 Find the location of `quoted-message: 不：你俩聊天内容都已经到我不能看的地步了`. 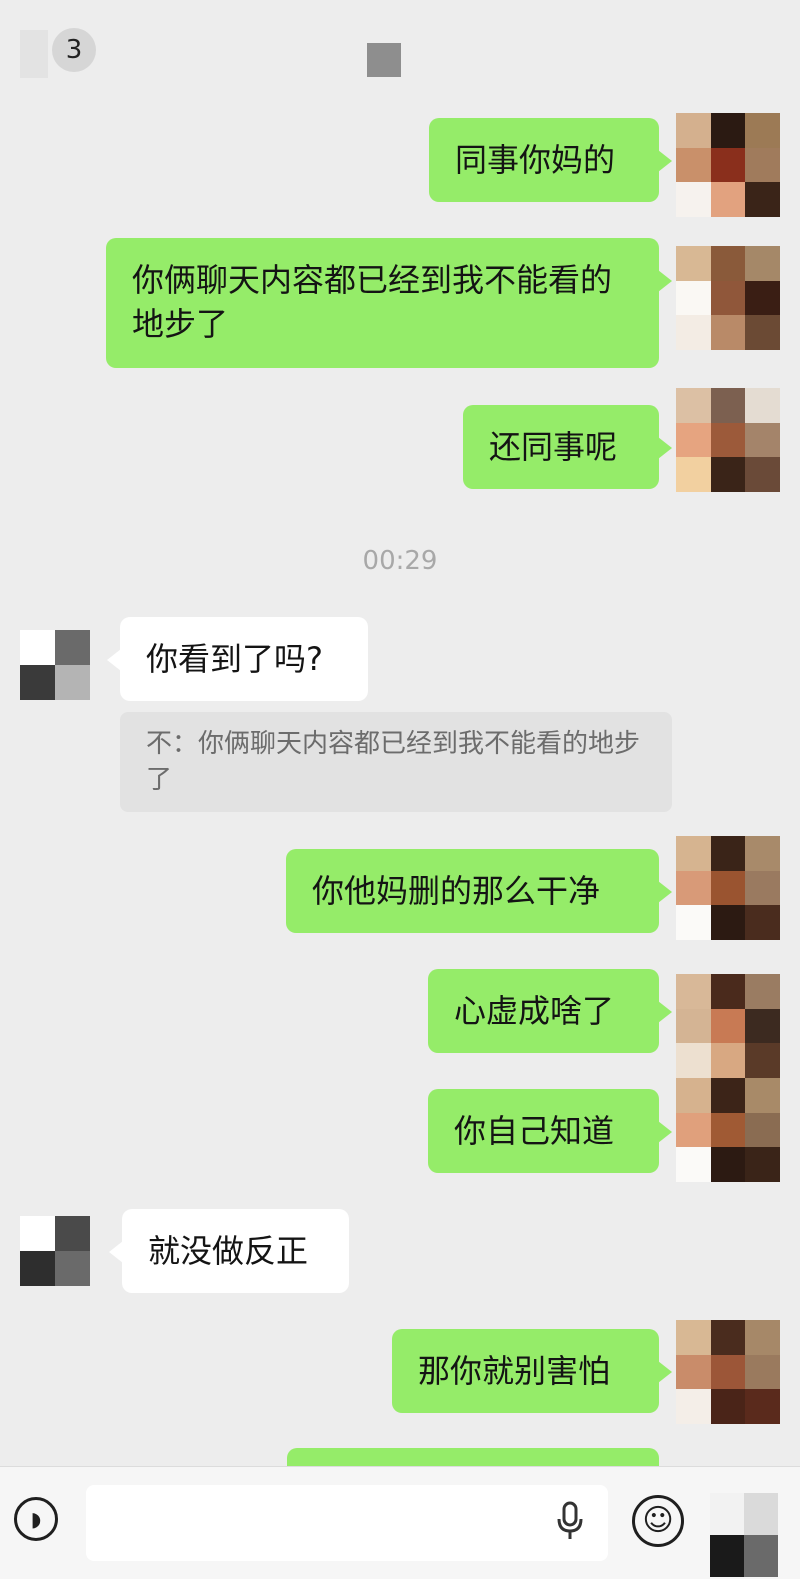

quoted-message: 不：你俩聊天内容都已经到我不能看的地步了 is located at coordinates (396, 762).